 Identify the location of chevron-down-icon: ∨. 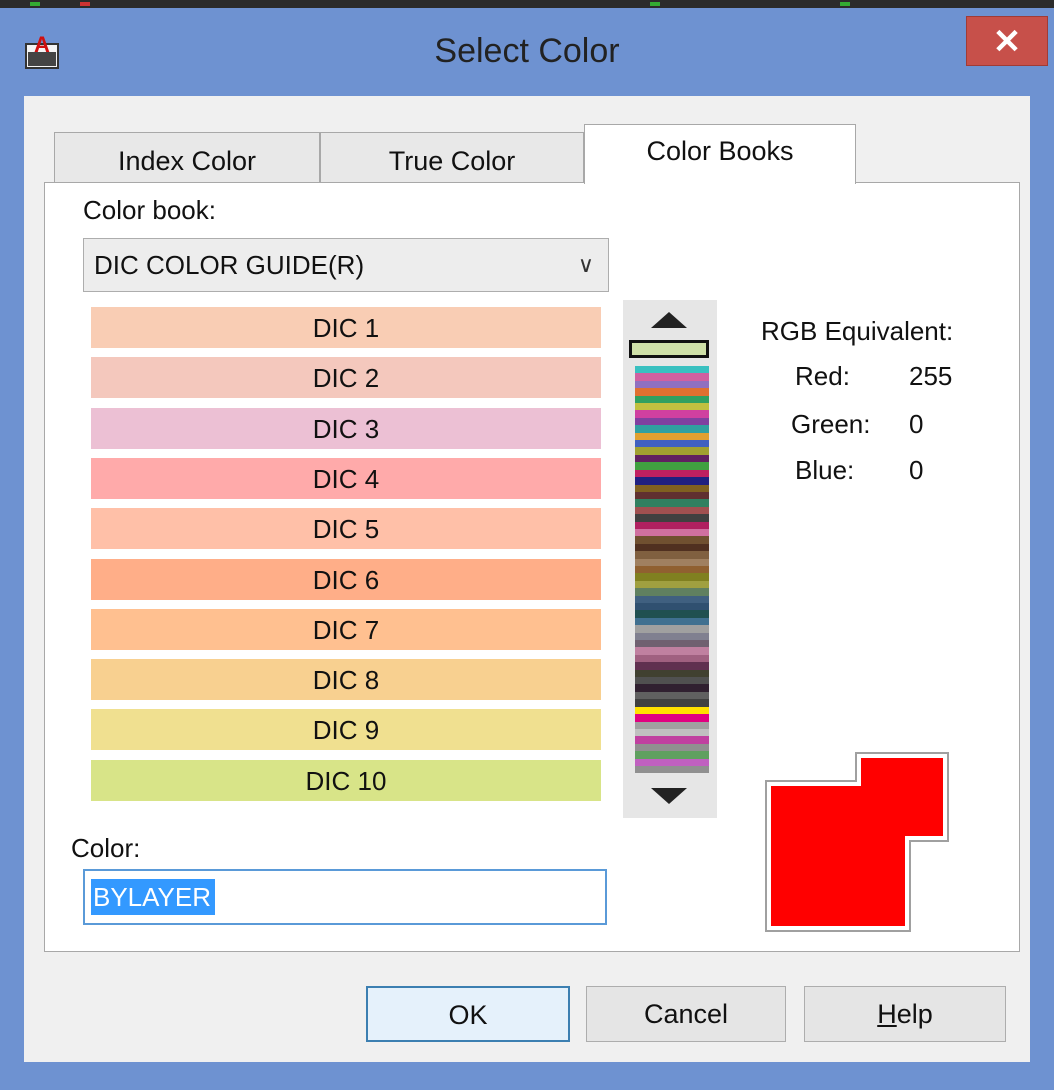
(585, 264).